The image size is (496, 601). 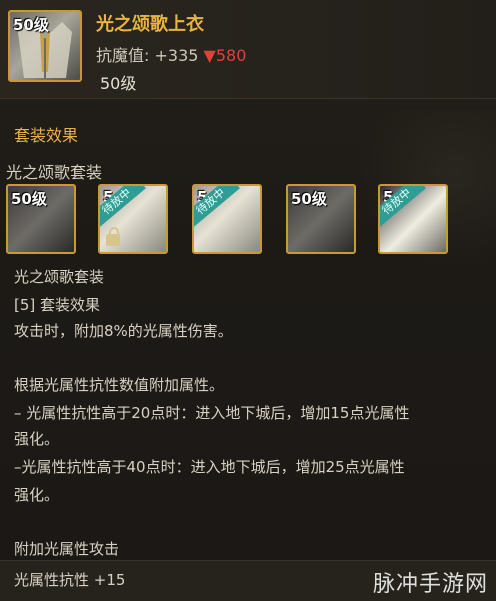 I want to click on site-watermark: 脉冲手游网, so click(x=430, y=584).